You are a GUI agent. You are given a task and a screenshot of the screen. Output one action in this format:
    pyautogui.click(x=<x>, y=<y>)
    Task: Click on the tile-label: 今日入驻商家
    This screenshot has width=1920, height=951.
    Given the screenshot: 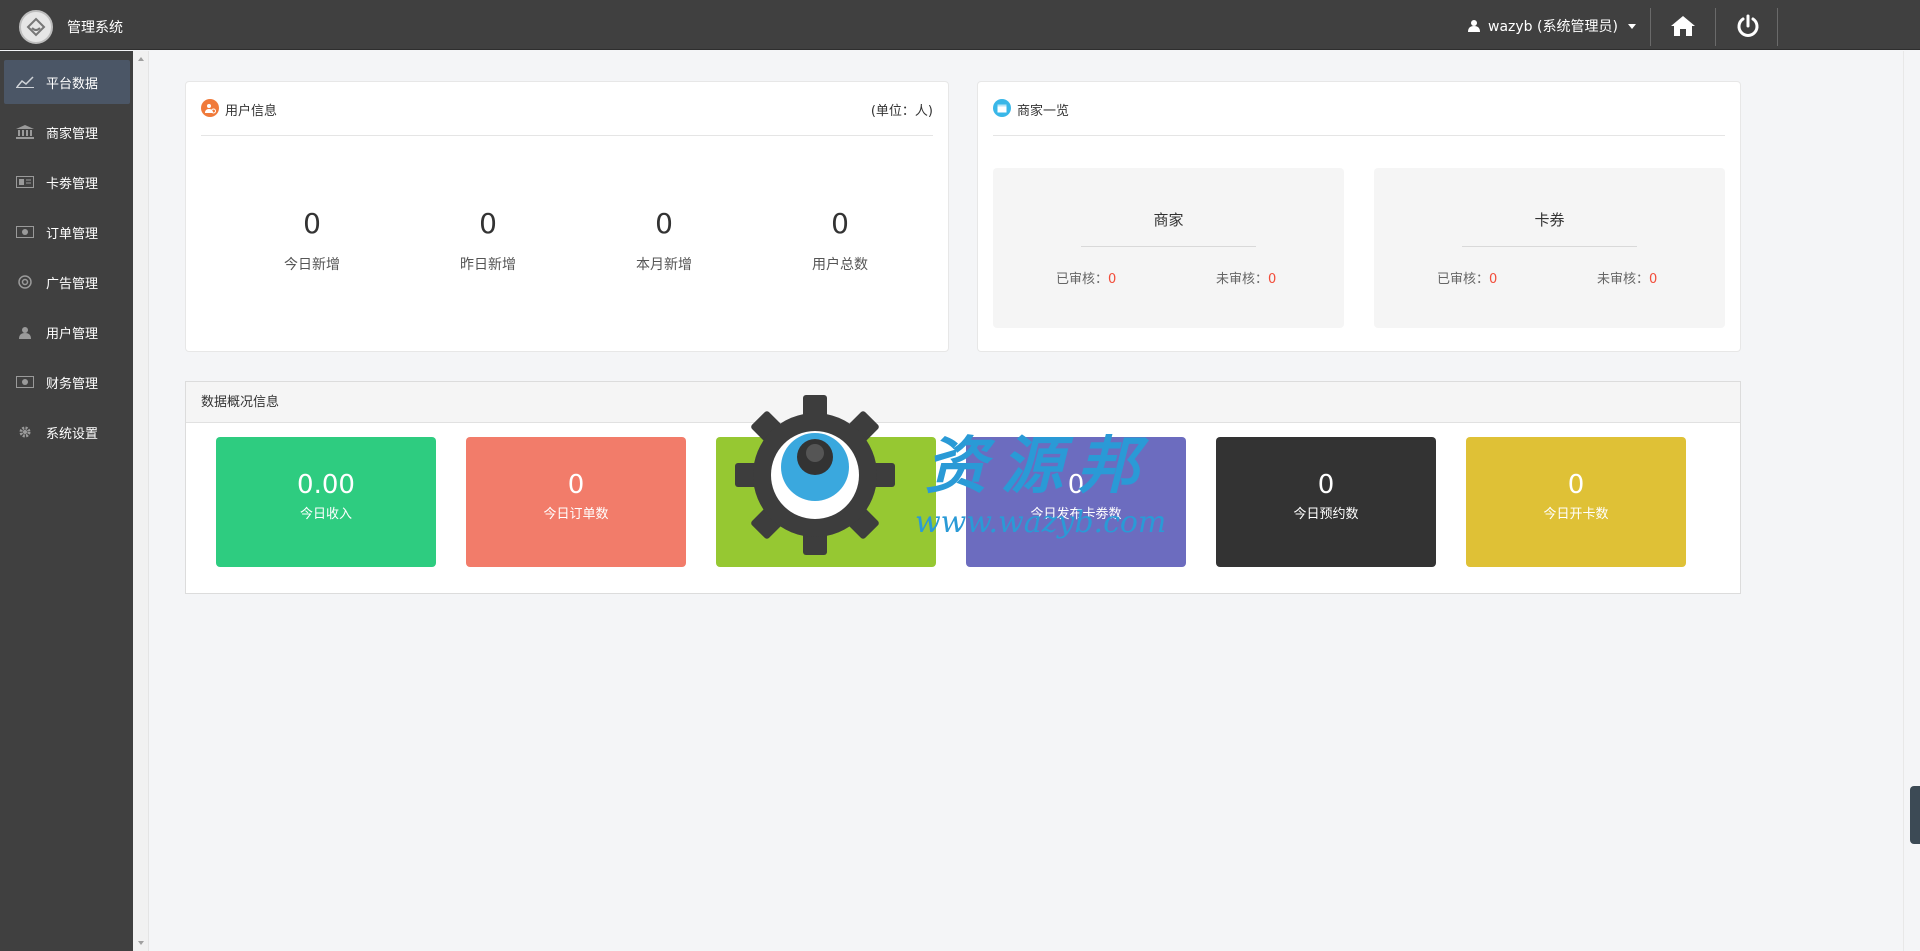 What is the action you would take?
    pyautogui.click(x=825, y=514)
    